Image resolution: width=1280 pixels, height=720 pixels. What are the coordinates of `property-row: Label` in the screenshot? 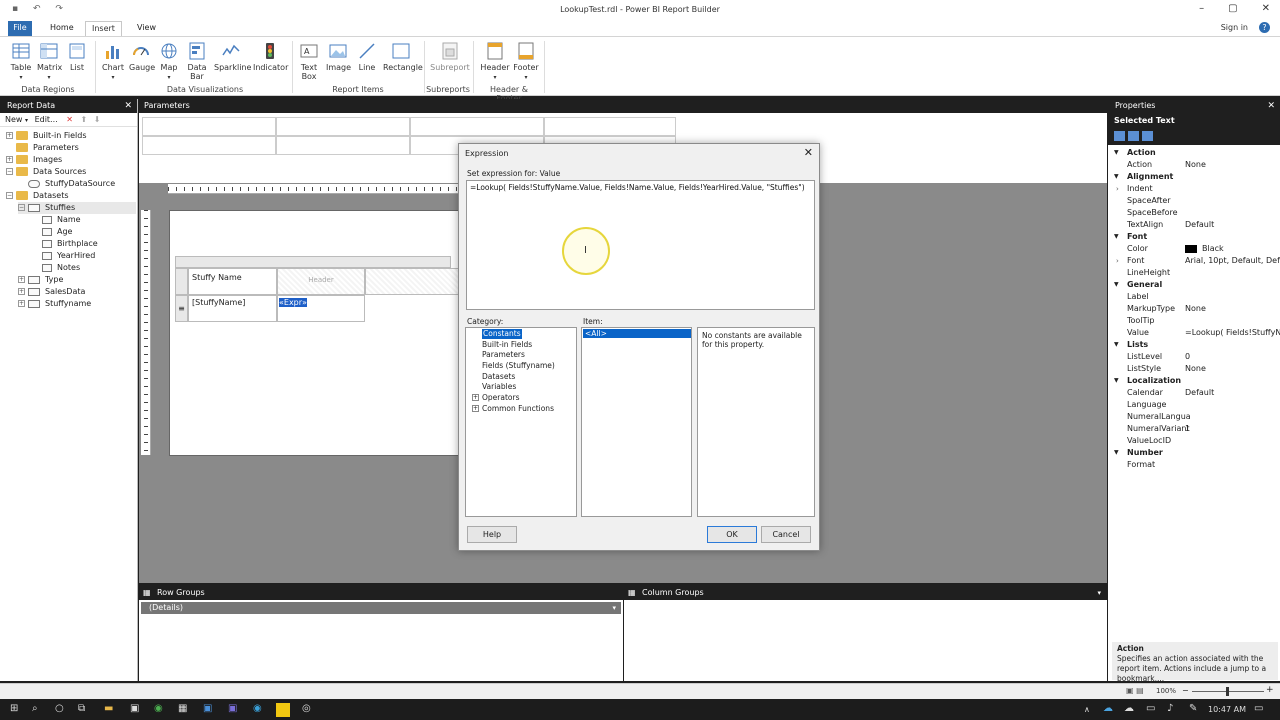 It's located at (1194, 297).